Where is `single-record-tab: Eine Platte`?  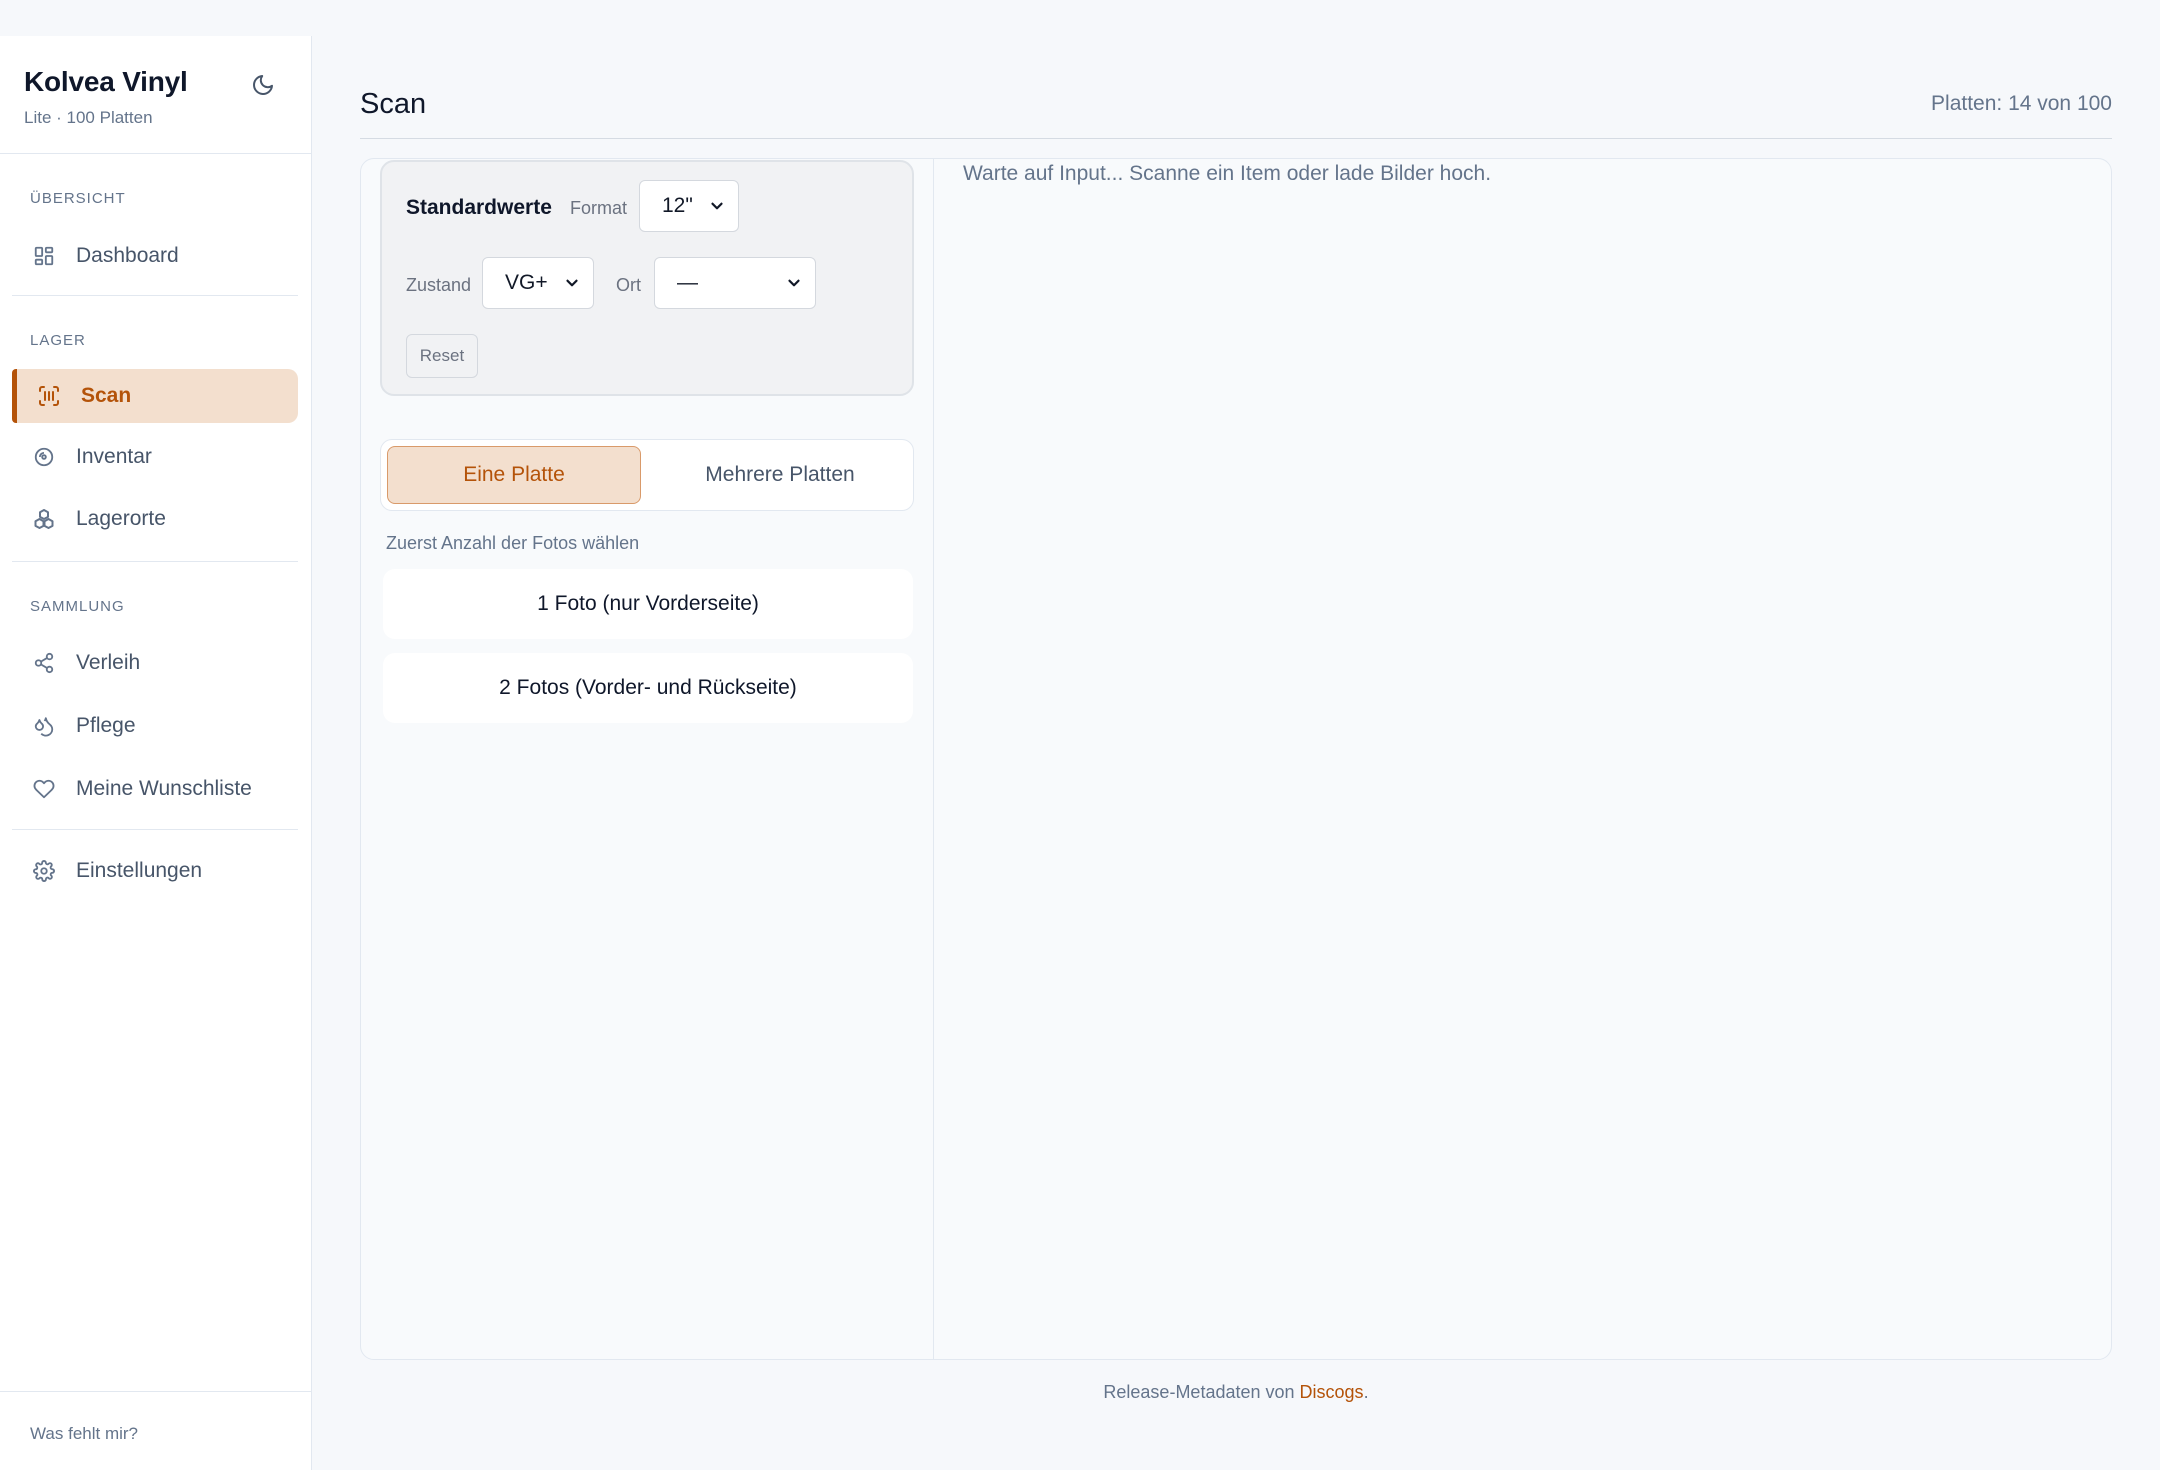
single-record-tab: Eine Platte is located at coordinates (514, 475).